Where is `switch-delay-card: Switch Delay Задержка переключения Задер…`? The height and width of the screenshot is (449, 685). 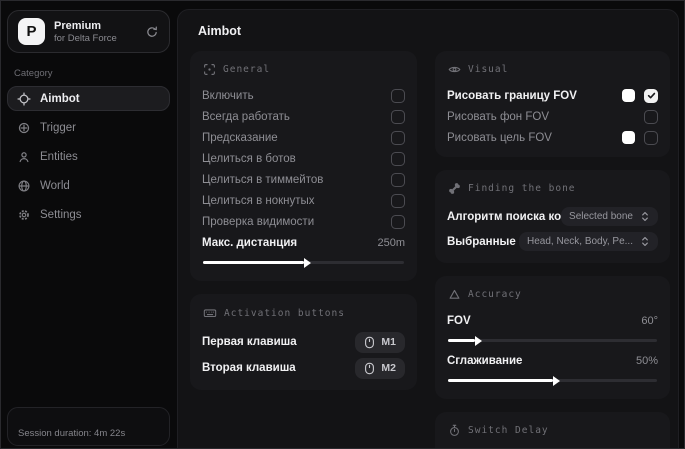 switch-delay-card: Switch Delay Задержка переключения Задер… is located at coordinates (552, 430).